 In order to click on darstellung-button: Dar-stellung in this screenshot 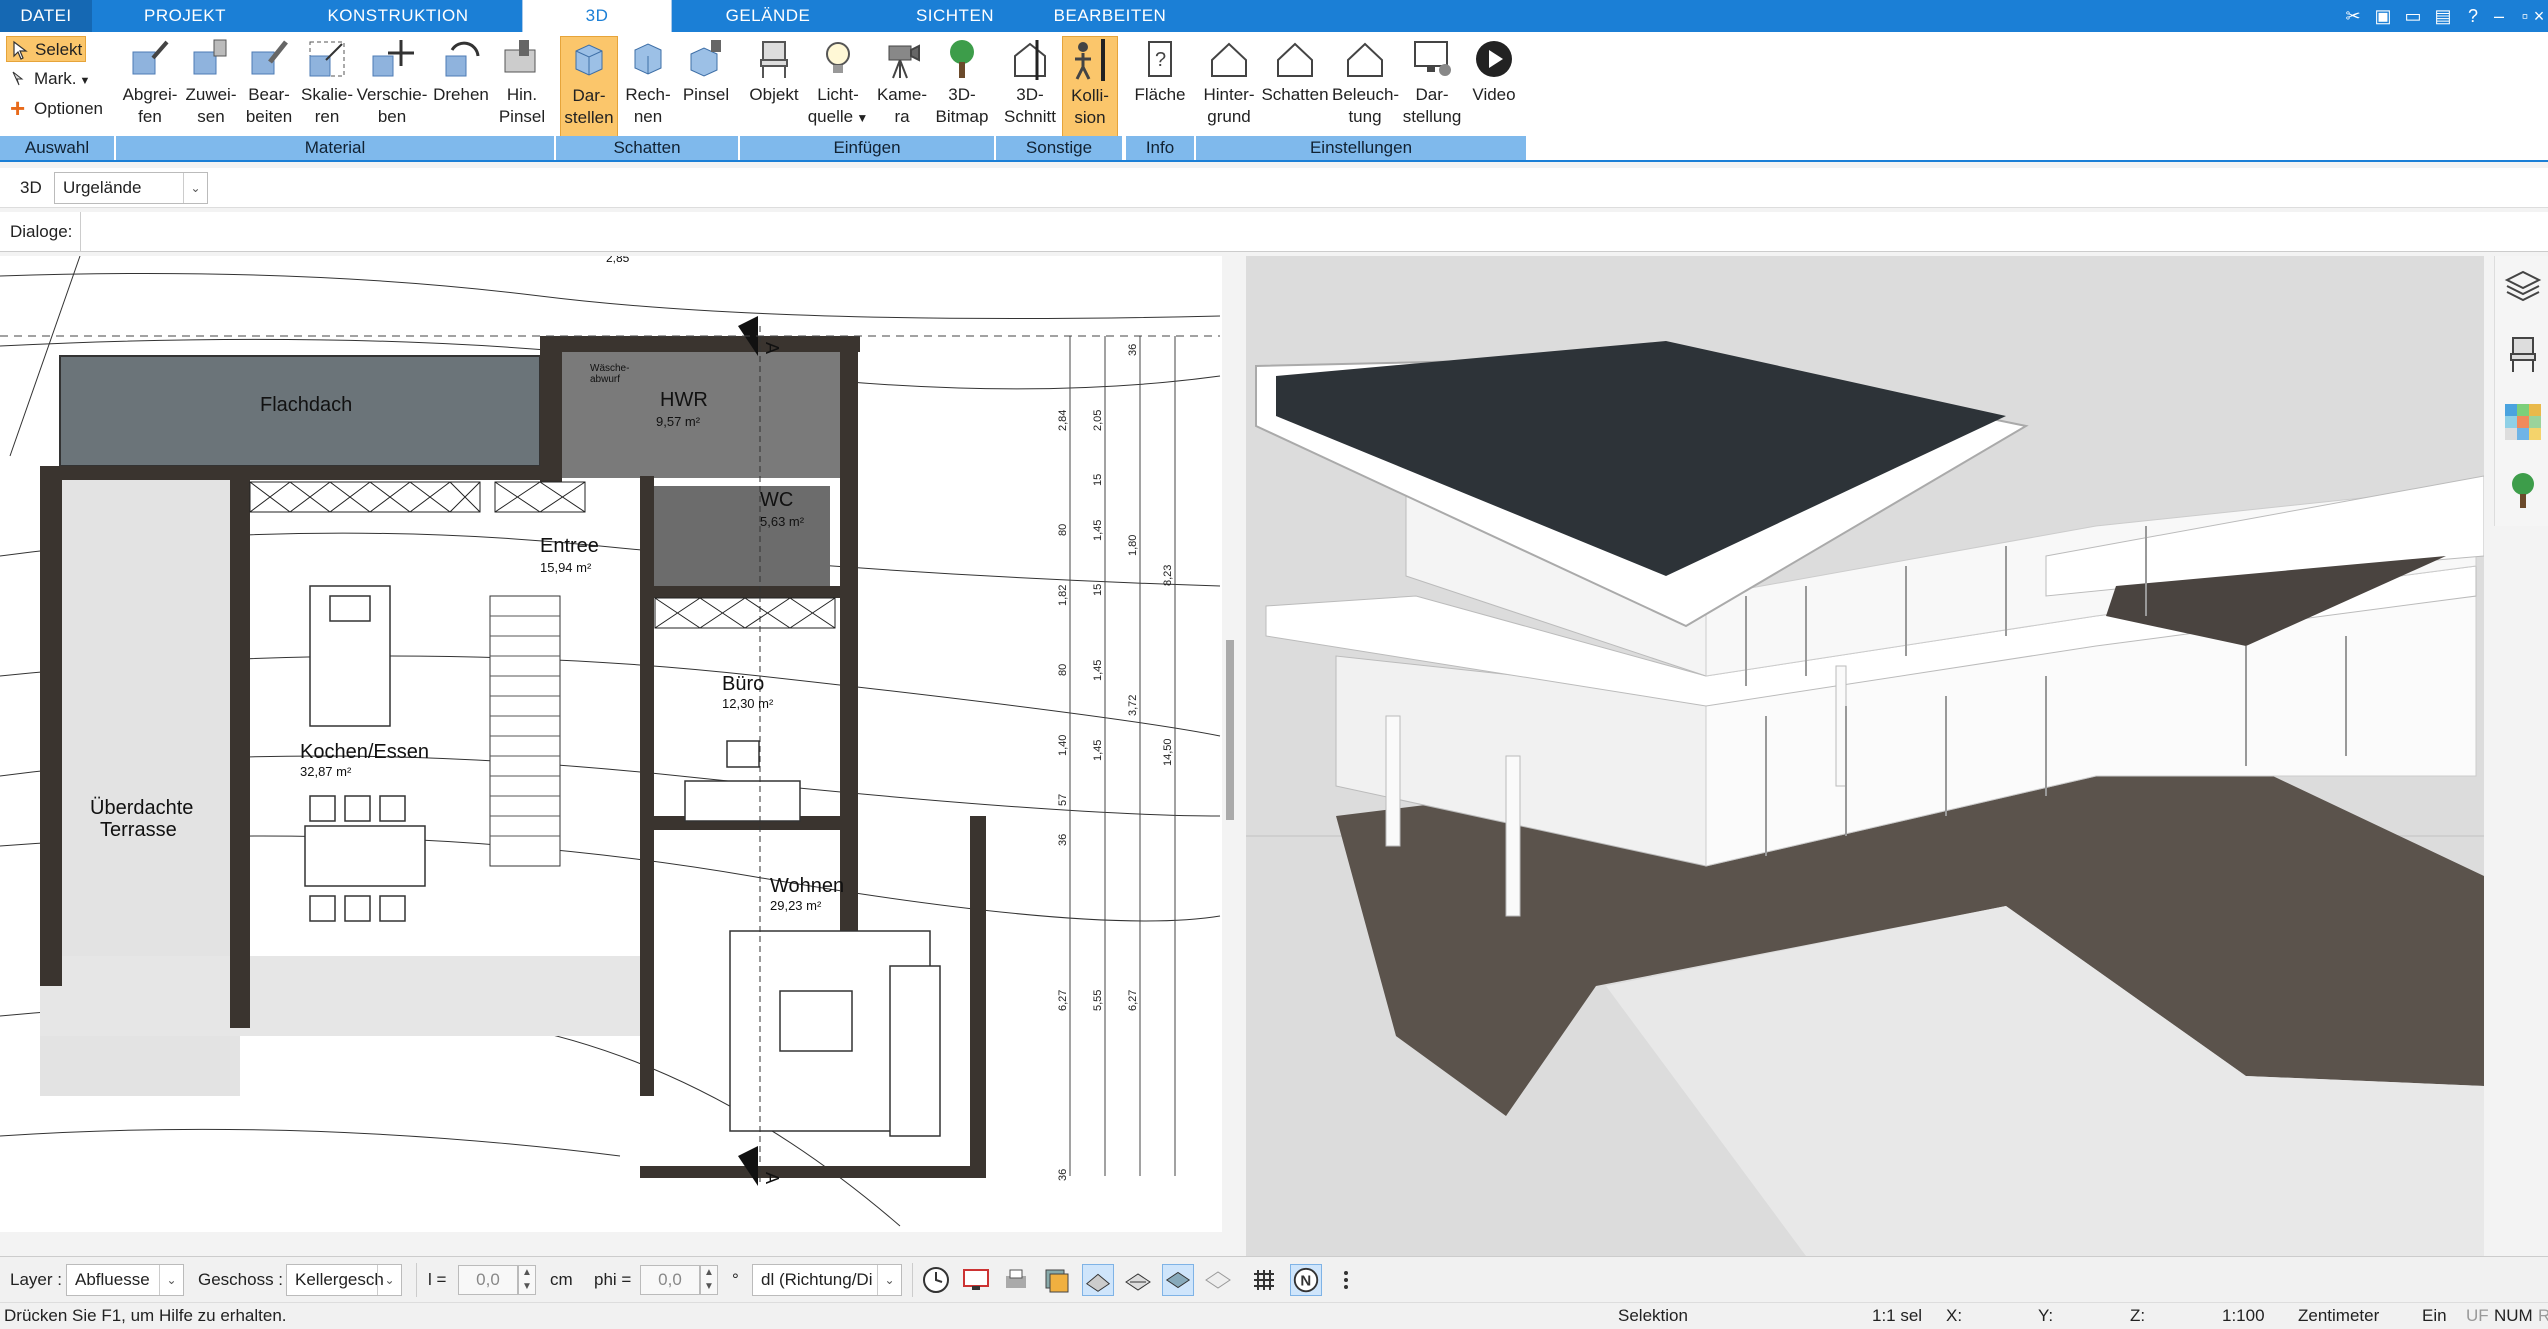, I will do `click(1432, 88)`.